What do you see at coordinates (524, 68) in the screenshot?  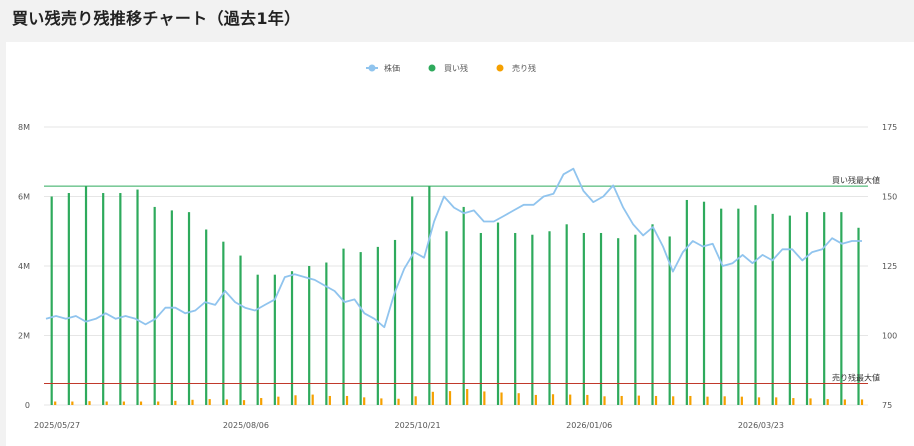 I see `legend-label: 売り残` at bounding box center [524, 68].